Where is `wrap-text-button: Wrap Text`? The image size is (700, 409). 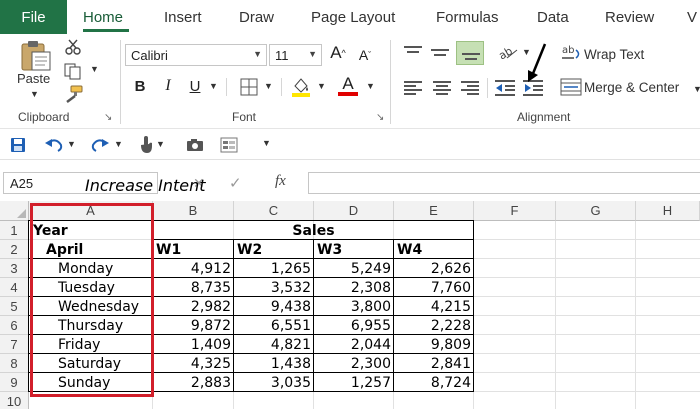
wrap-text-button: Wrap Text is located at coordinates (614, 54).